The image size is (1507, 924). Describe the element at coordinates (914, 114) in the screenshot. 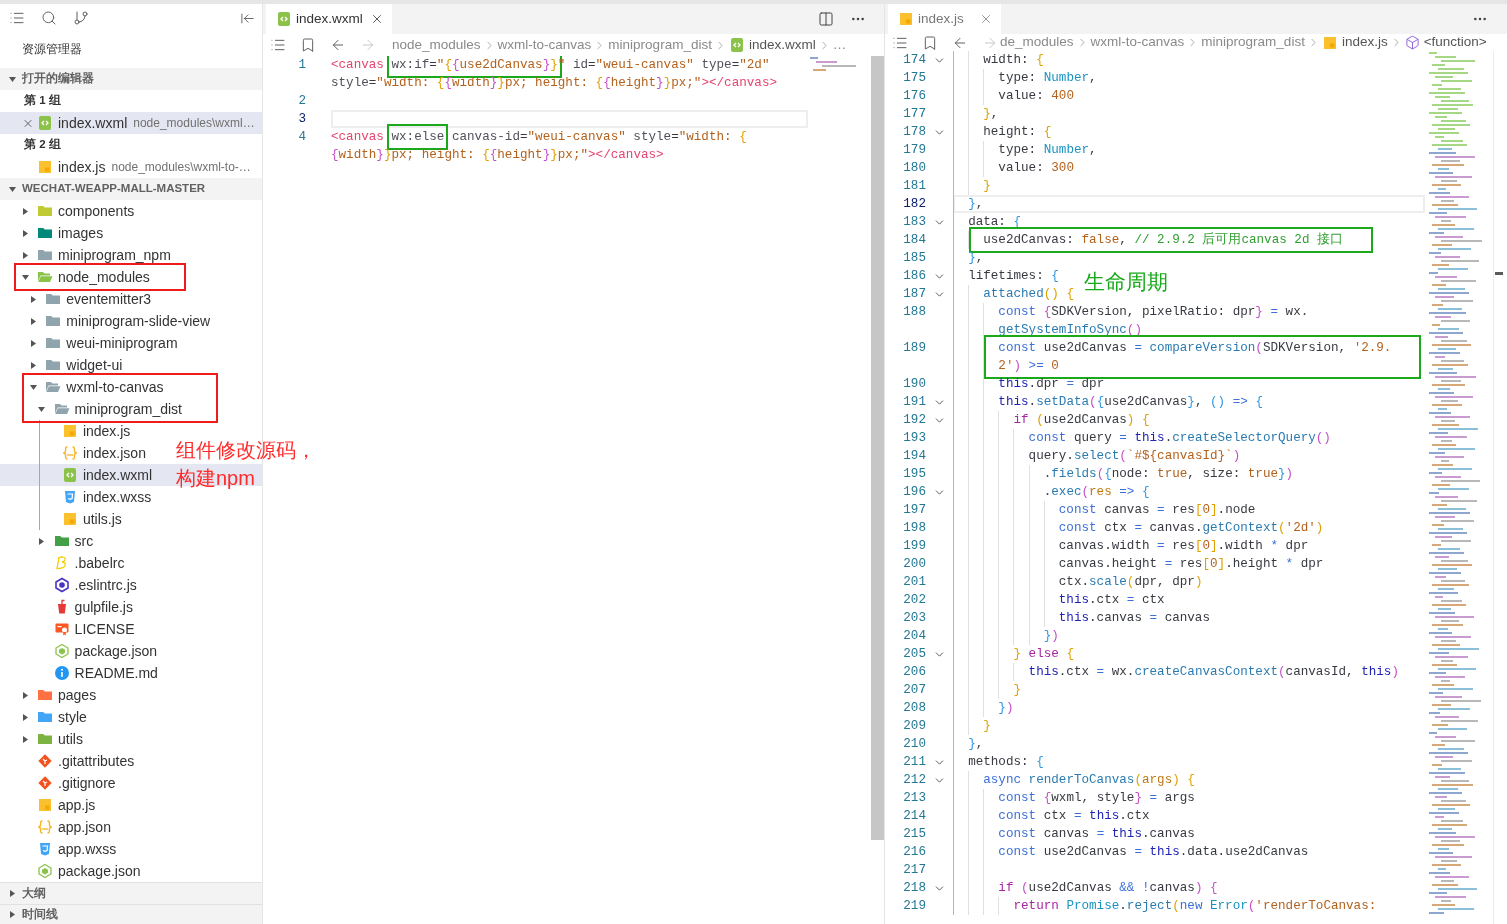

I see `line-number: 177` at that location.